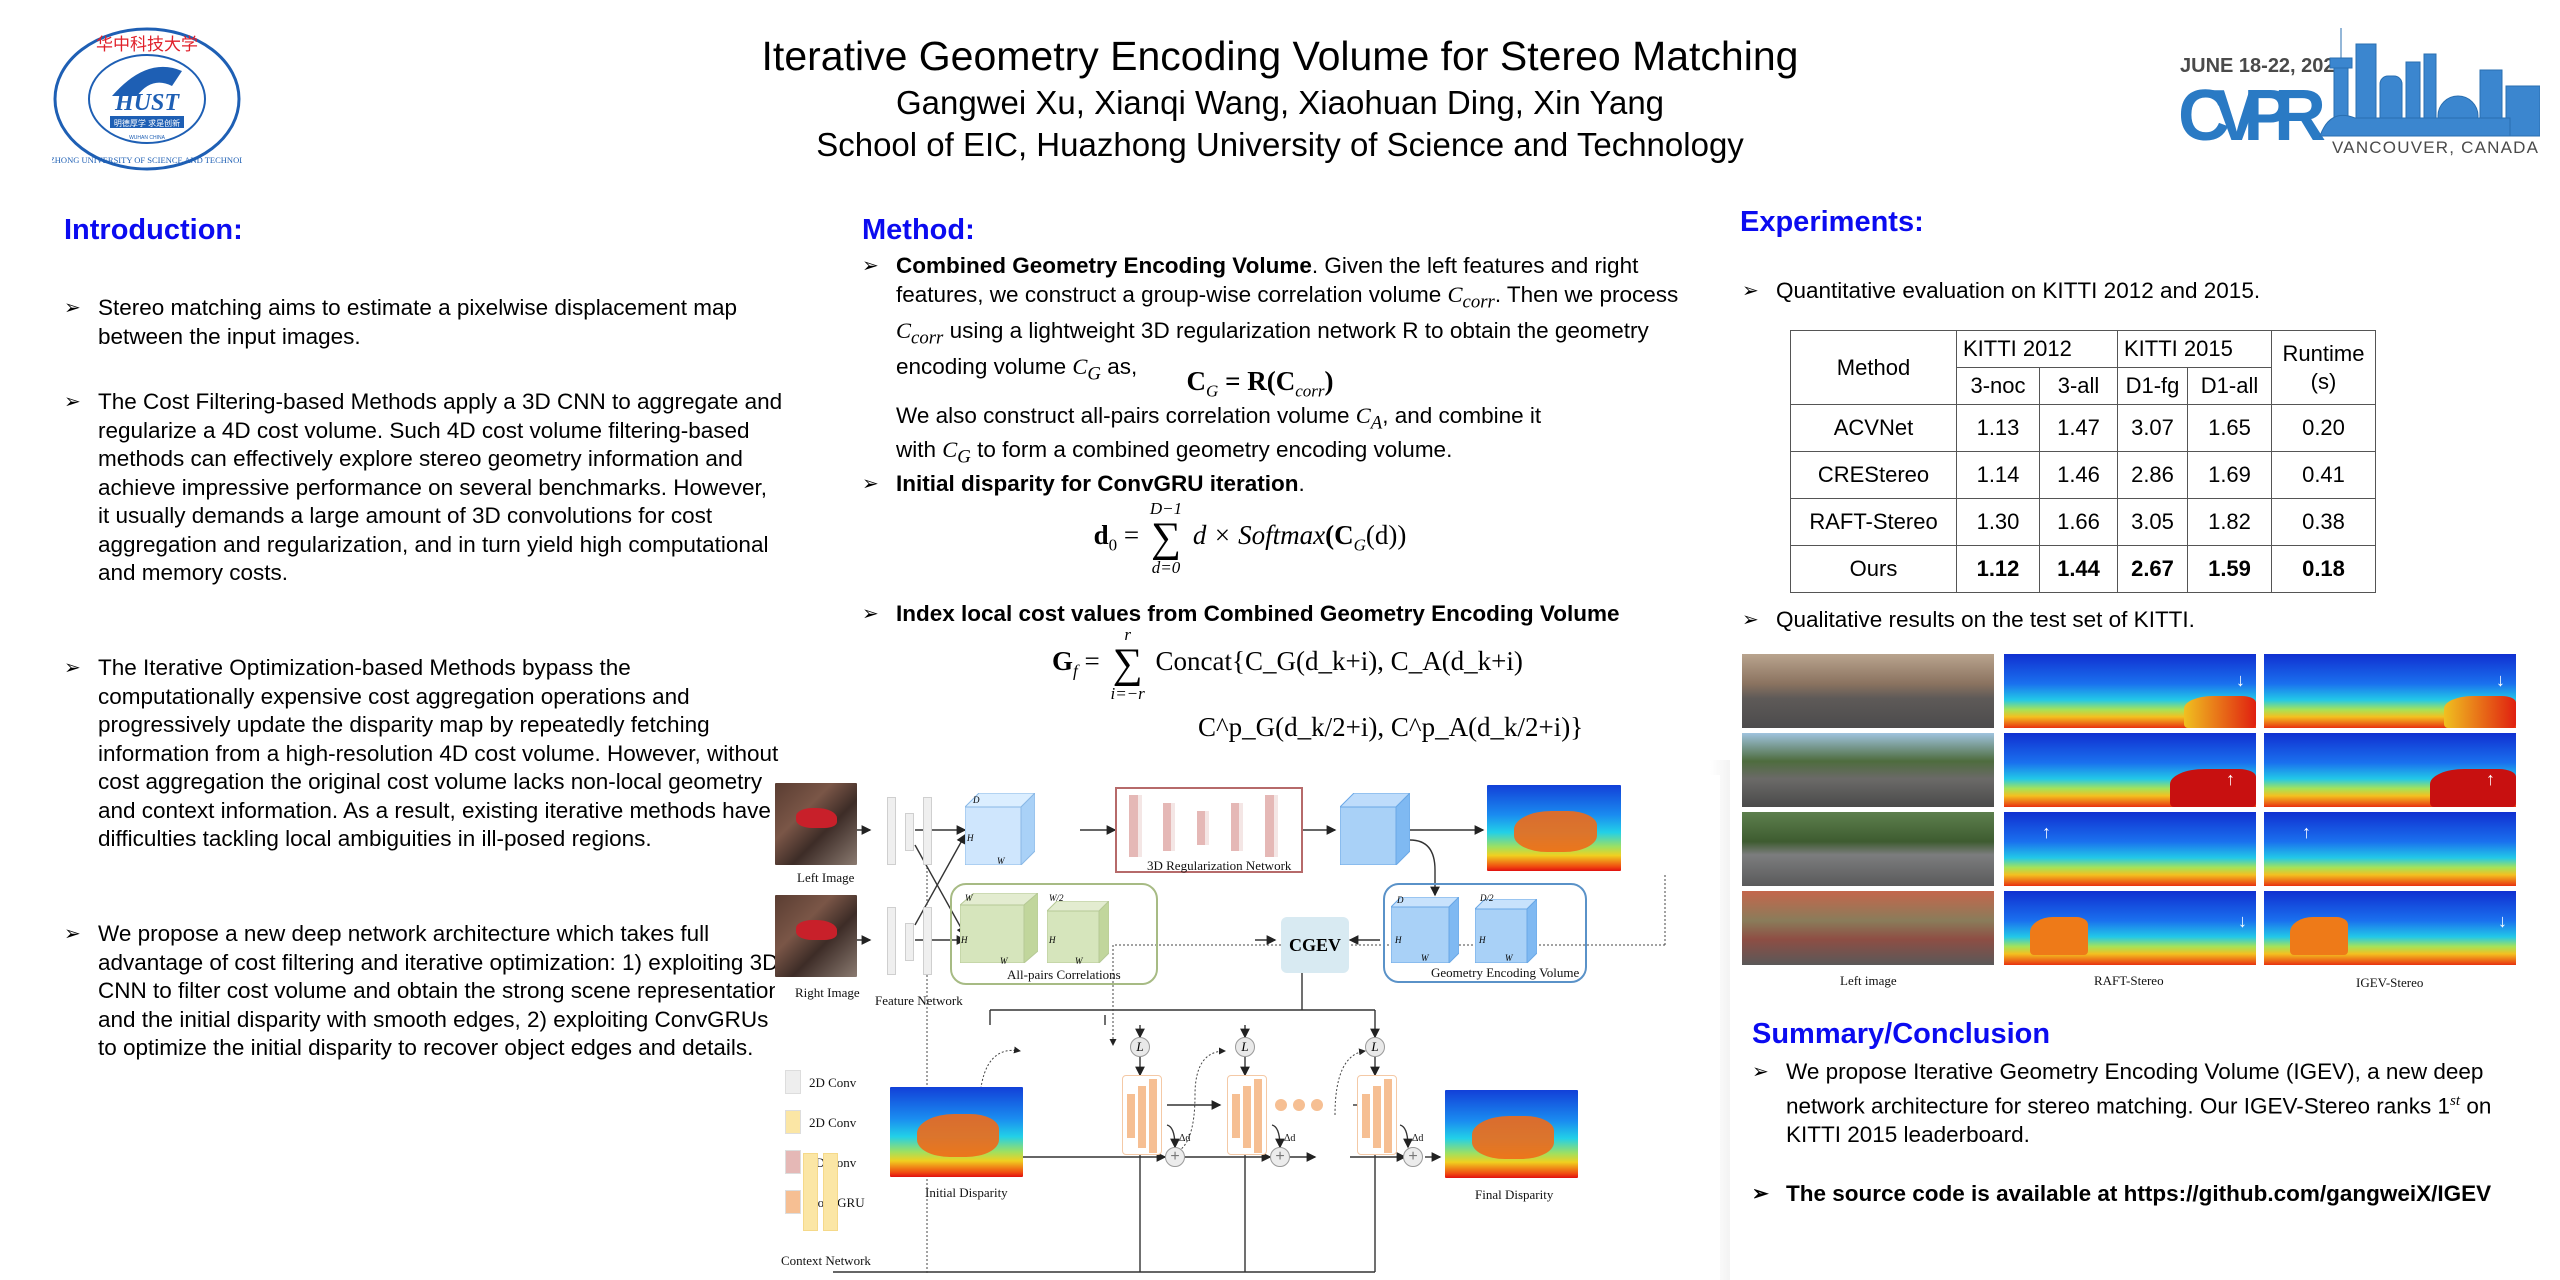  What do you see at coordinates (1873, 367) in the screenshot?
I see `table-header-method: Method` at bounding box center [1873, 367].